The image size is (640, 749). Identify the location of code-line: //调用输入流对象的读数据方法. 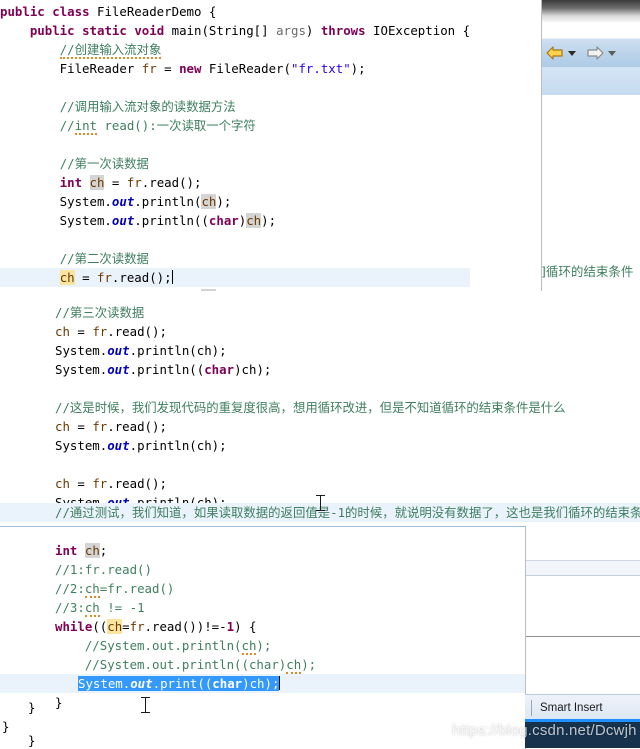
(235, 106).